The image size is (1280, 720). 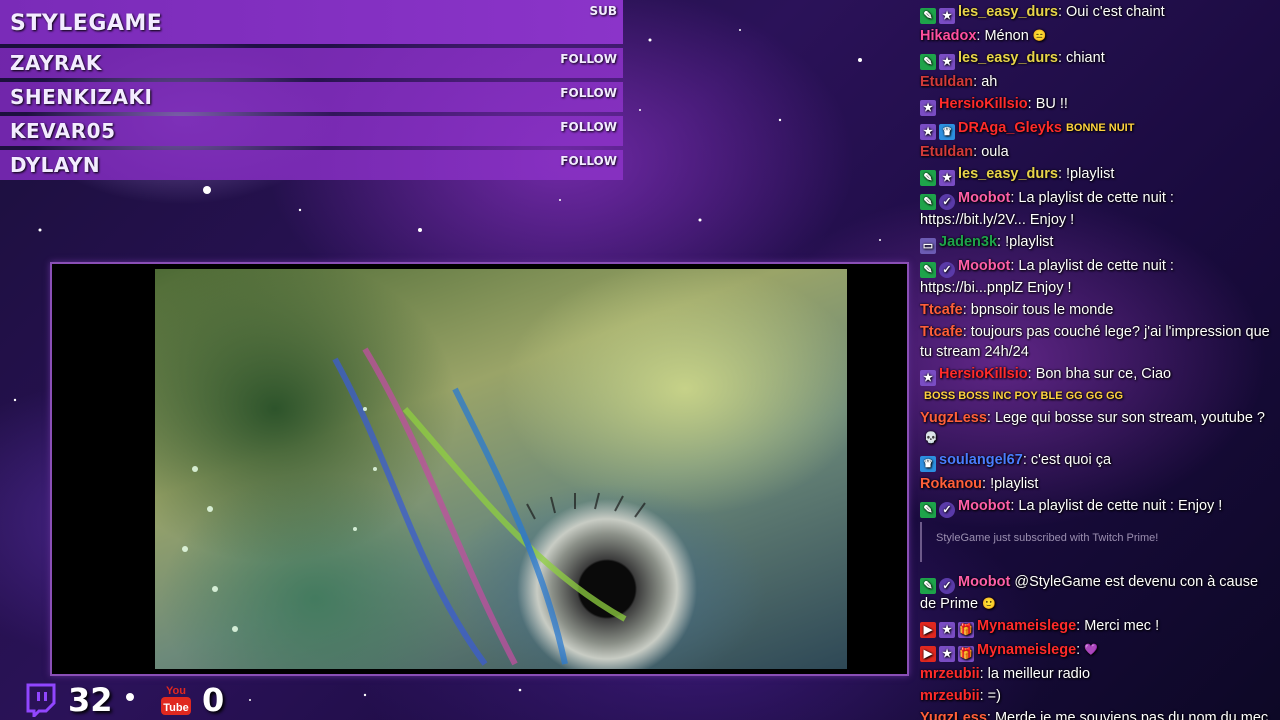 What do you see at coordinates (1097, 151) in the screenshot?
I see `chat-message: Etuldan: oula` at bounding box center [1097, 151].